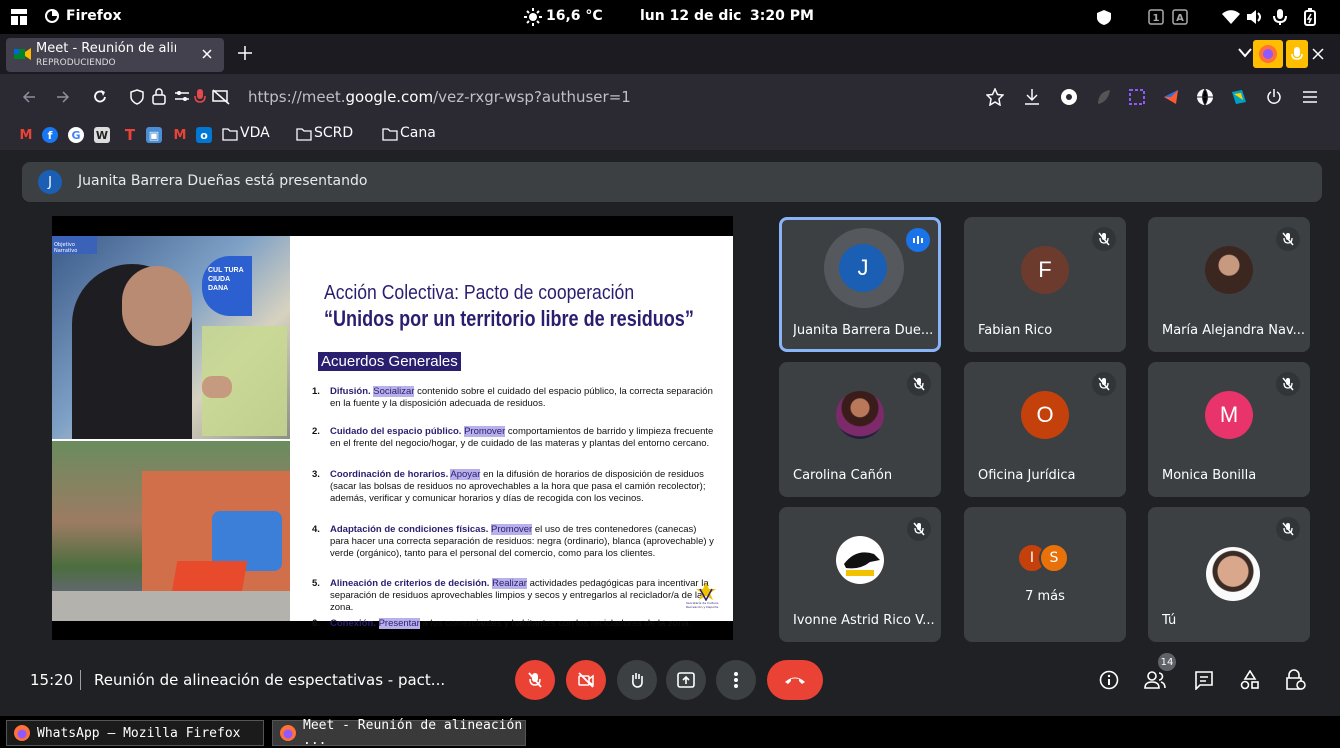  I want to click on camera-toggle-button, so click(586, 680).